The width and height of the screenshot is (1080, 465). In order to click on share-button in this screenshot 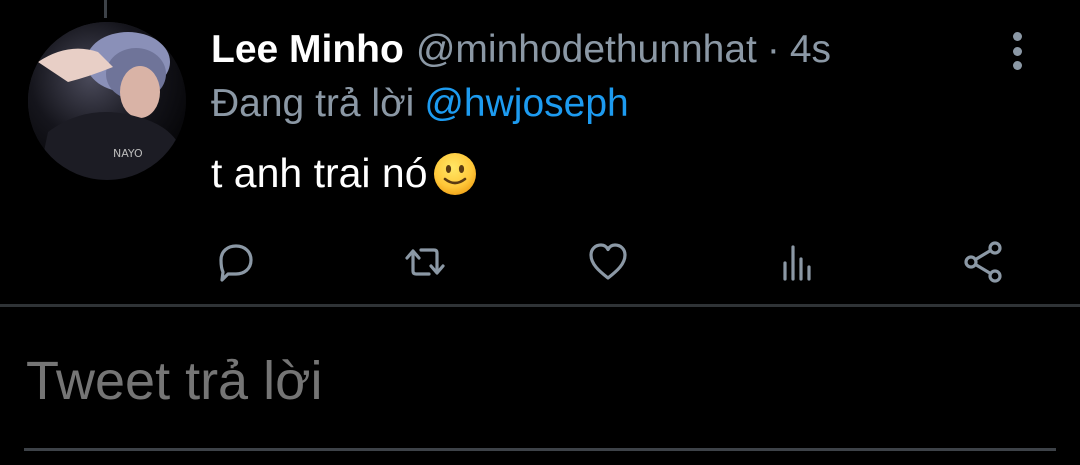, I will do `click(983, 262)`.